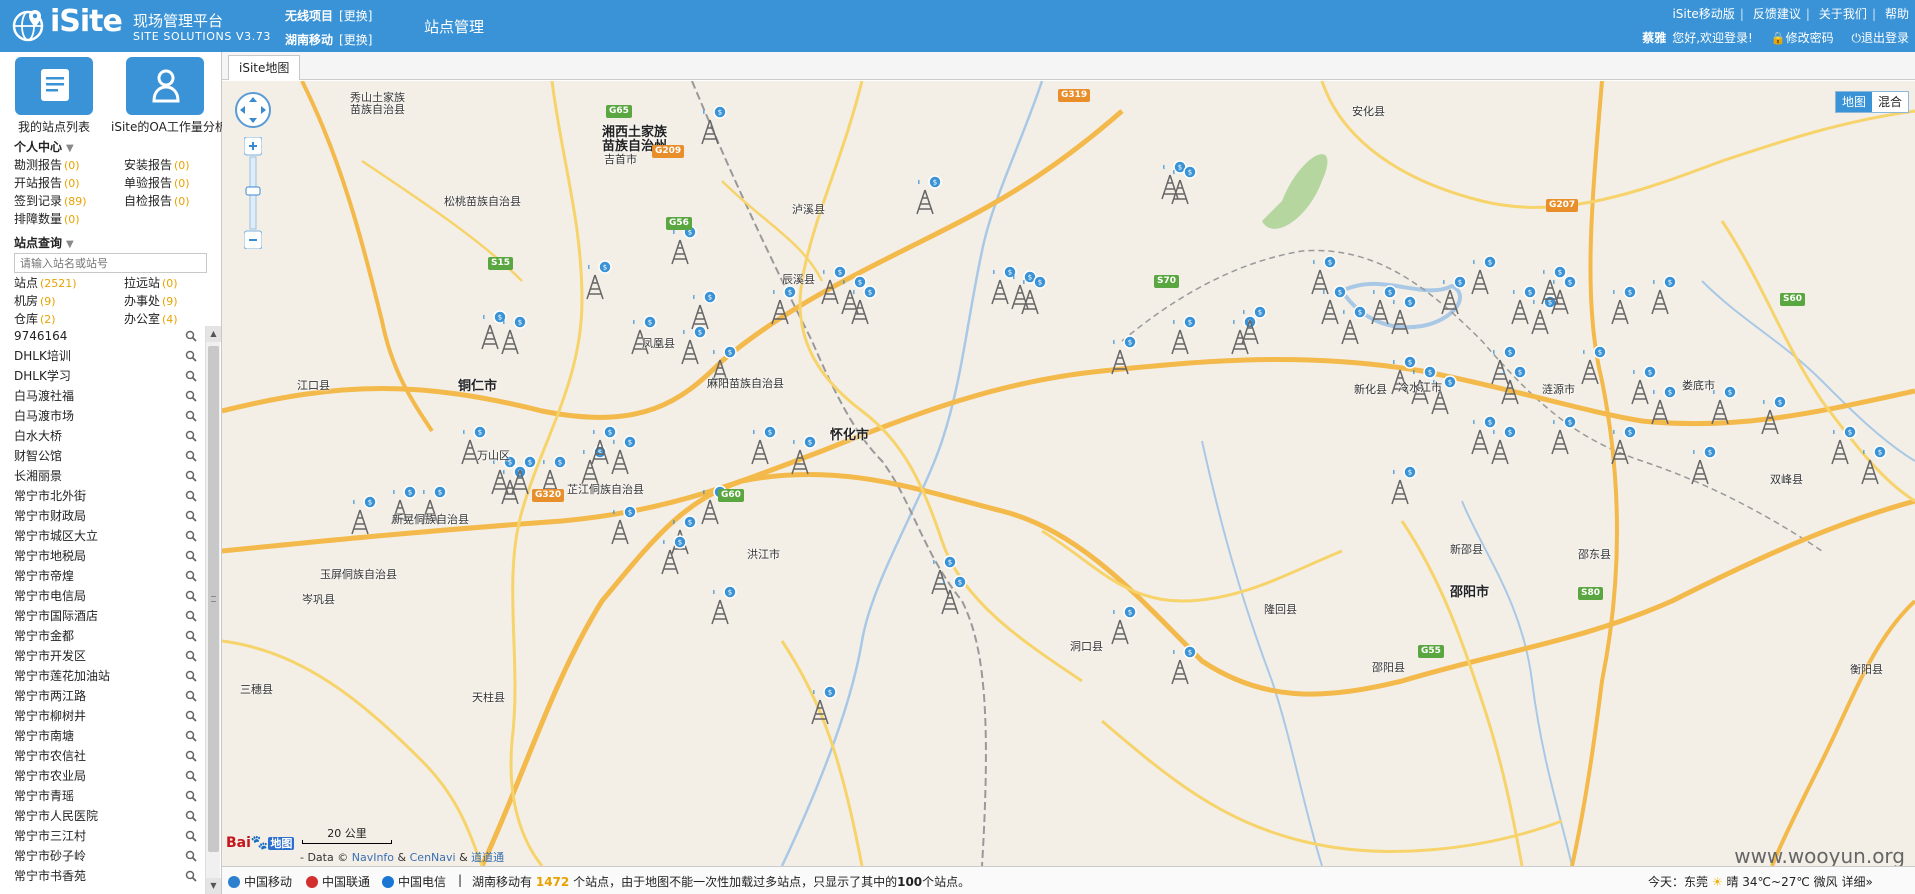  What do you see at coordinates (213, 599) in the screenshot?
I see `scroll-thumb` at bounding box center [213, 599].